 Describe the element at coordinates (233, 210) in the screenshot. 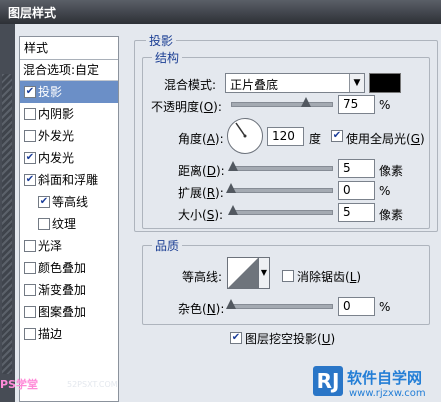

I see `size-slider-thumb` at that location.